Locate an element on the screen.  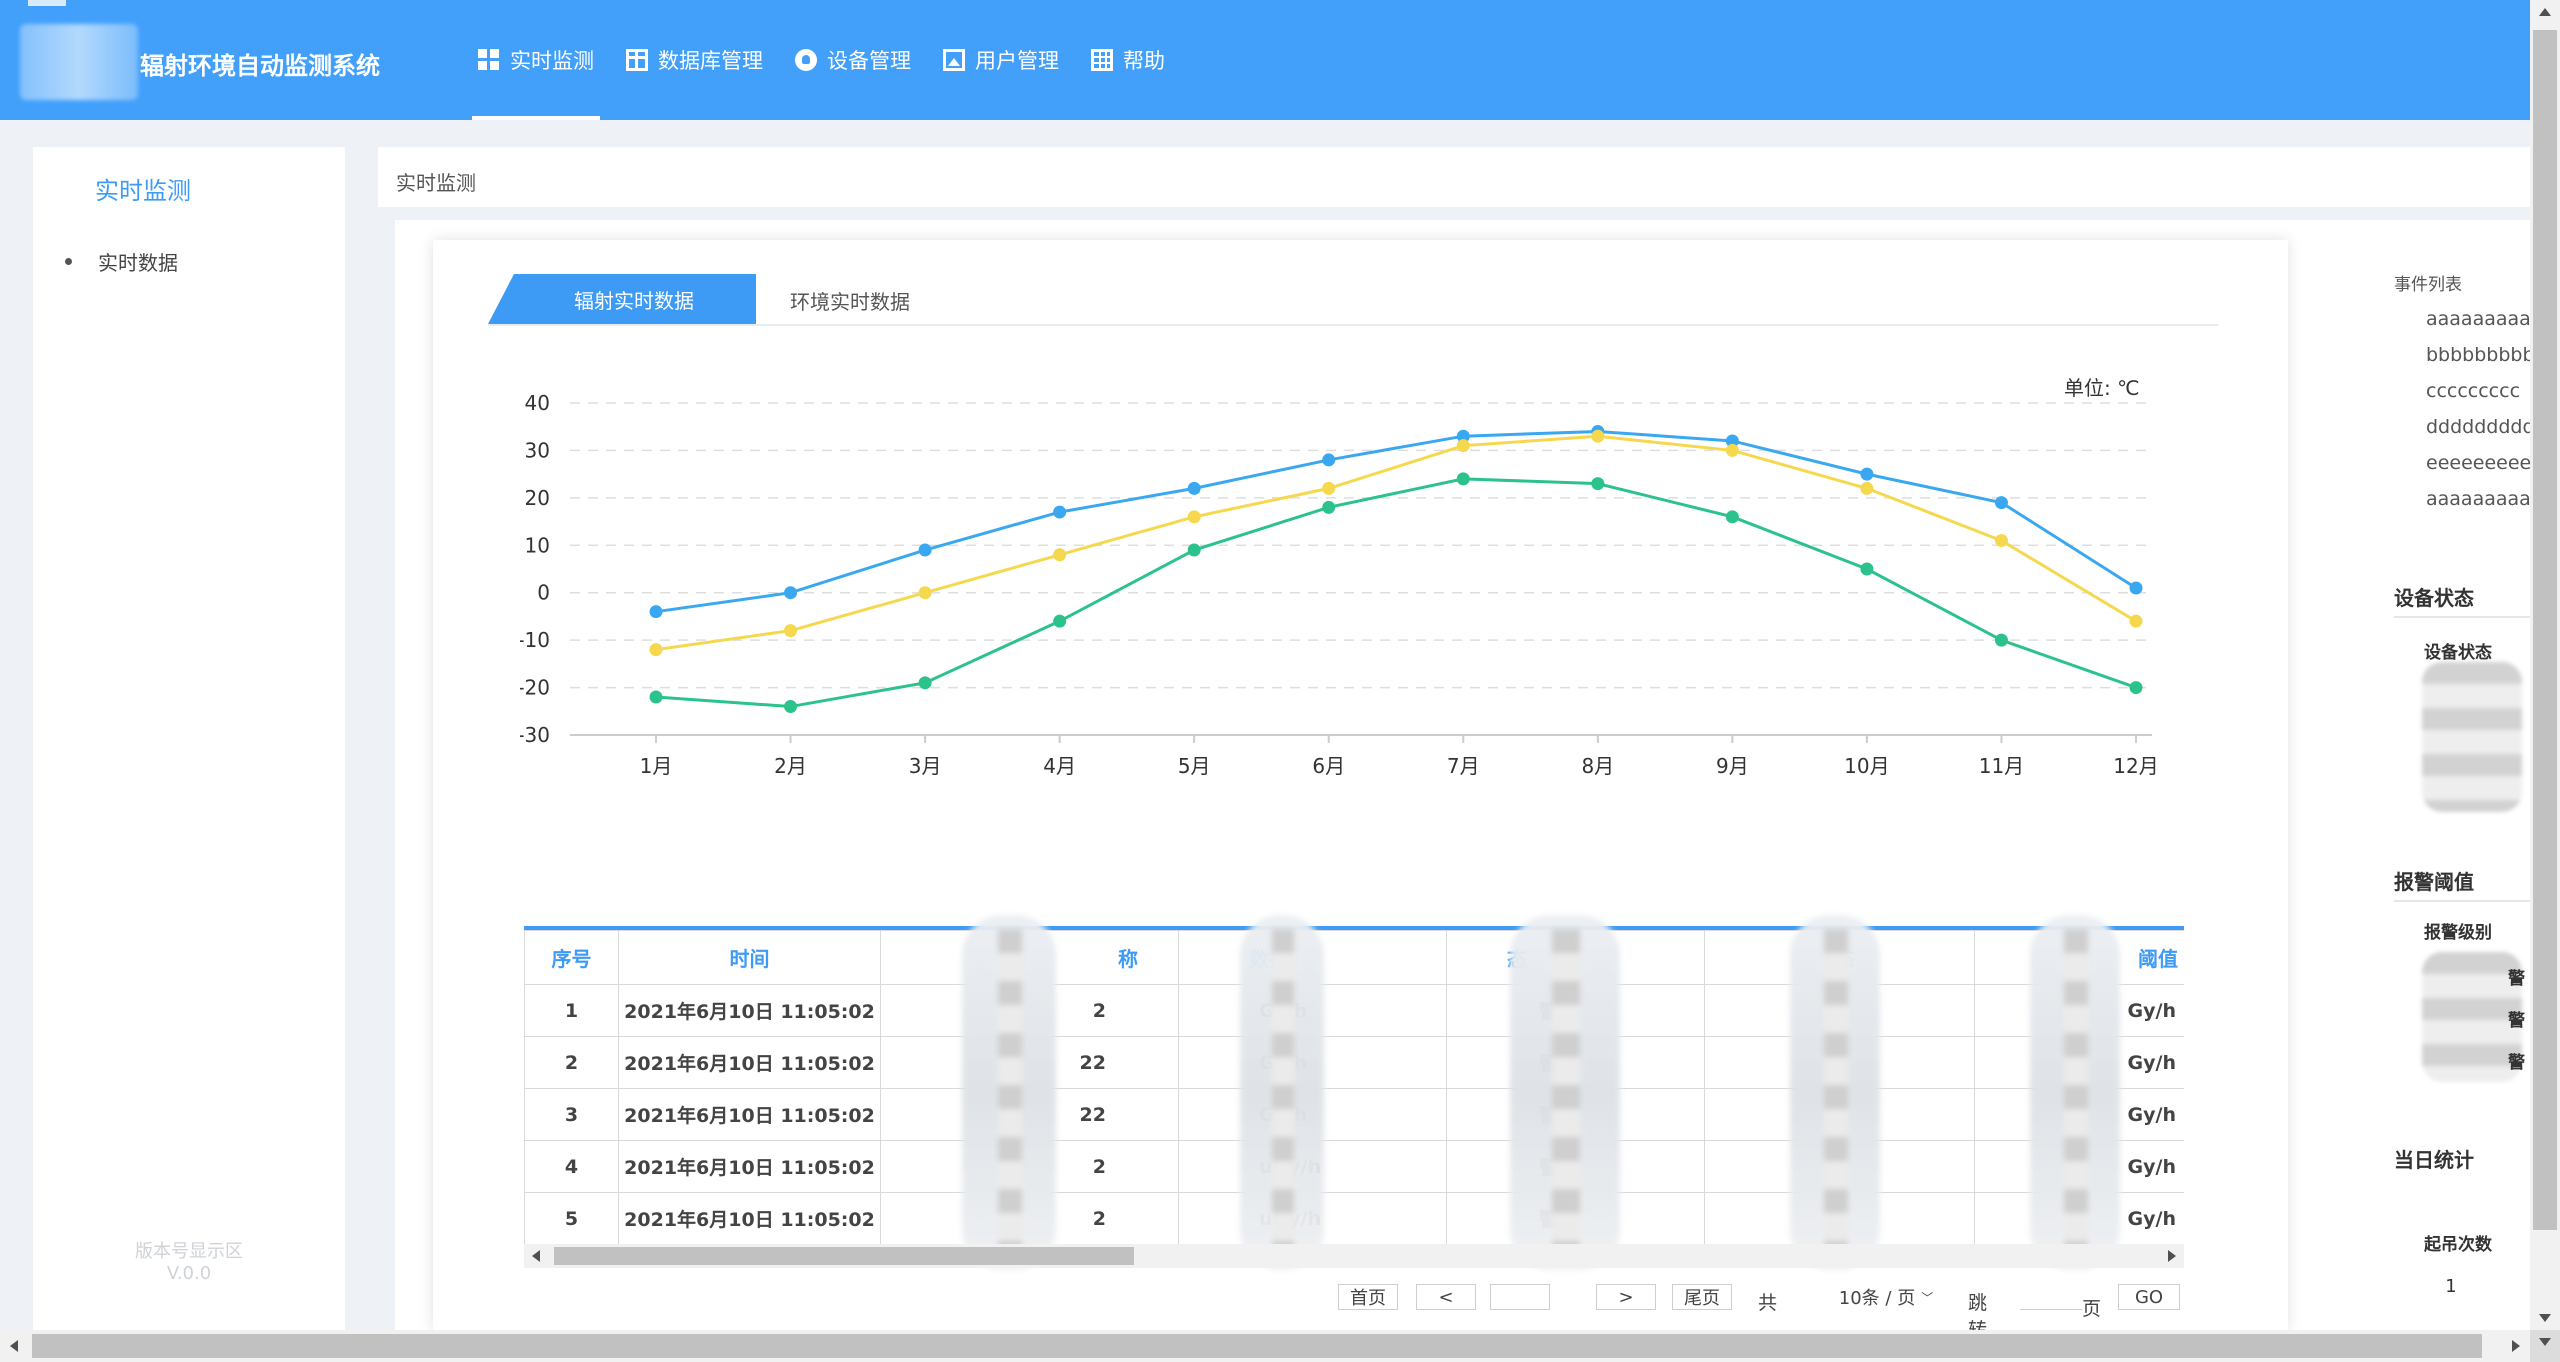
page-suffix: 页 is located at coordinates (2092, 1309).